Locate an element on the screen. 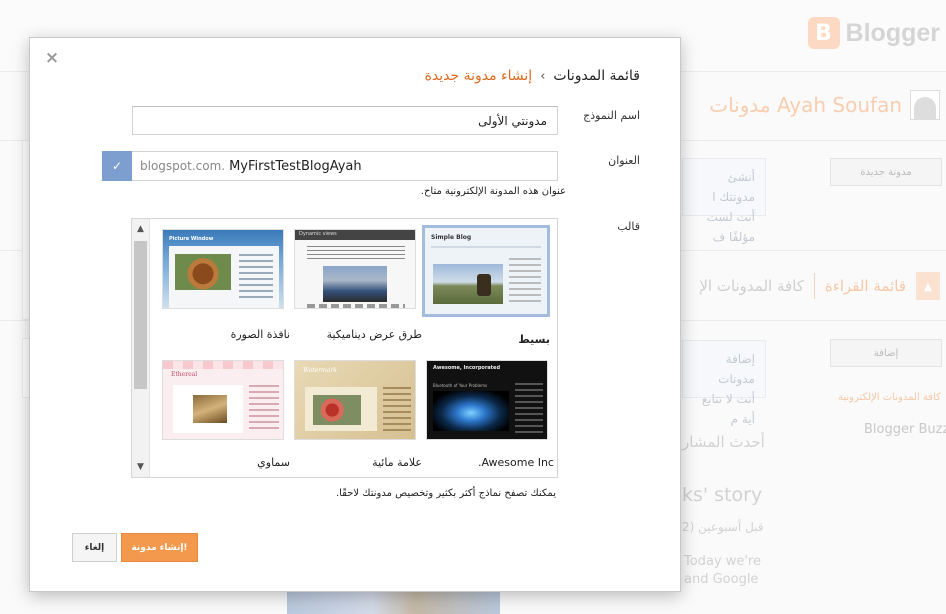 The height and width of the screenshot is (614, 946). template-dynamic-thumbnail: Dynamic views is located at coordinates (355, 269).